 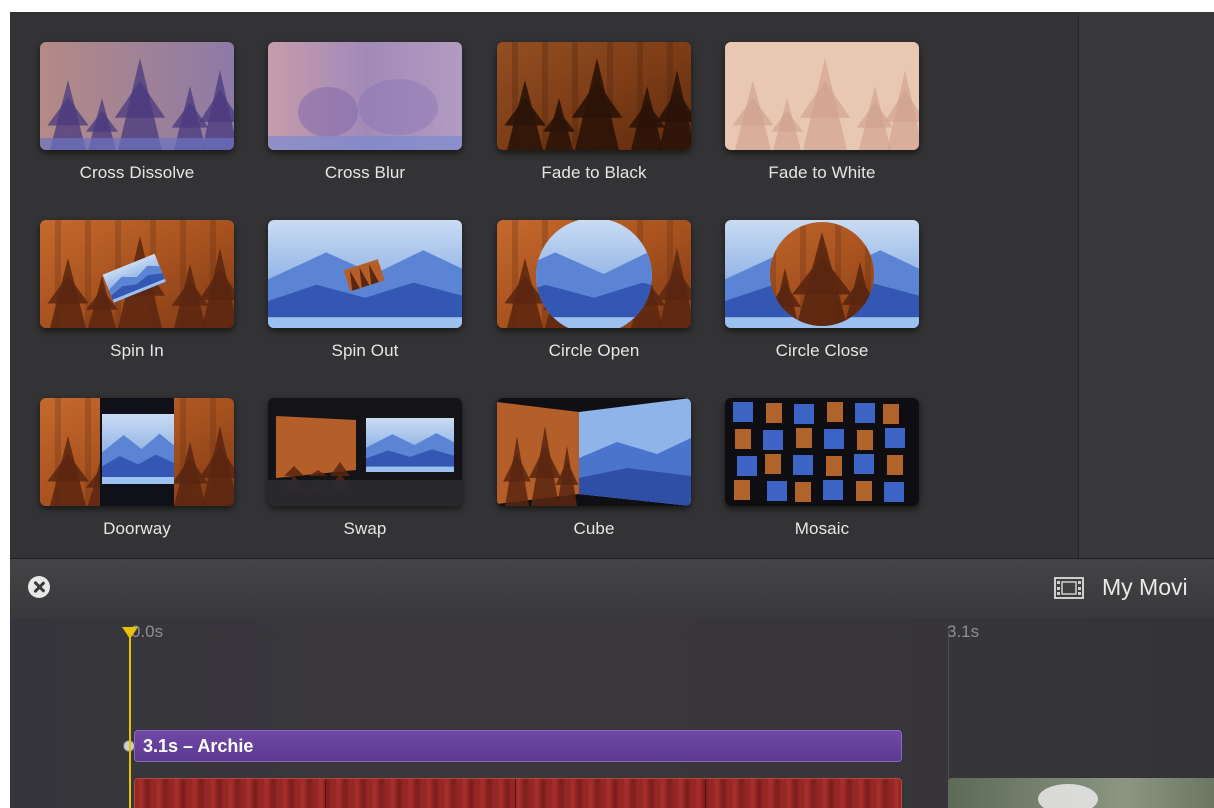 I want to click on doorway-thumbnail, so click(x=137, y=452).